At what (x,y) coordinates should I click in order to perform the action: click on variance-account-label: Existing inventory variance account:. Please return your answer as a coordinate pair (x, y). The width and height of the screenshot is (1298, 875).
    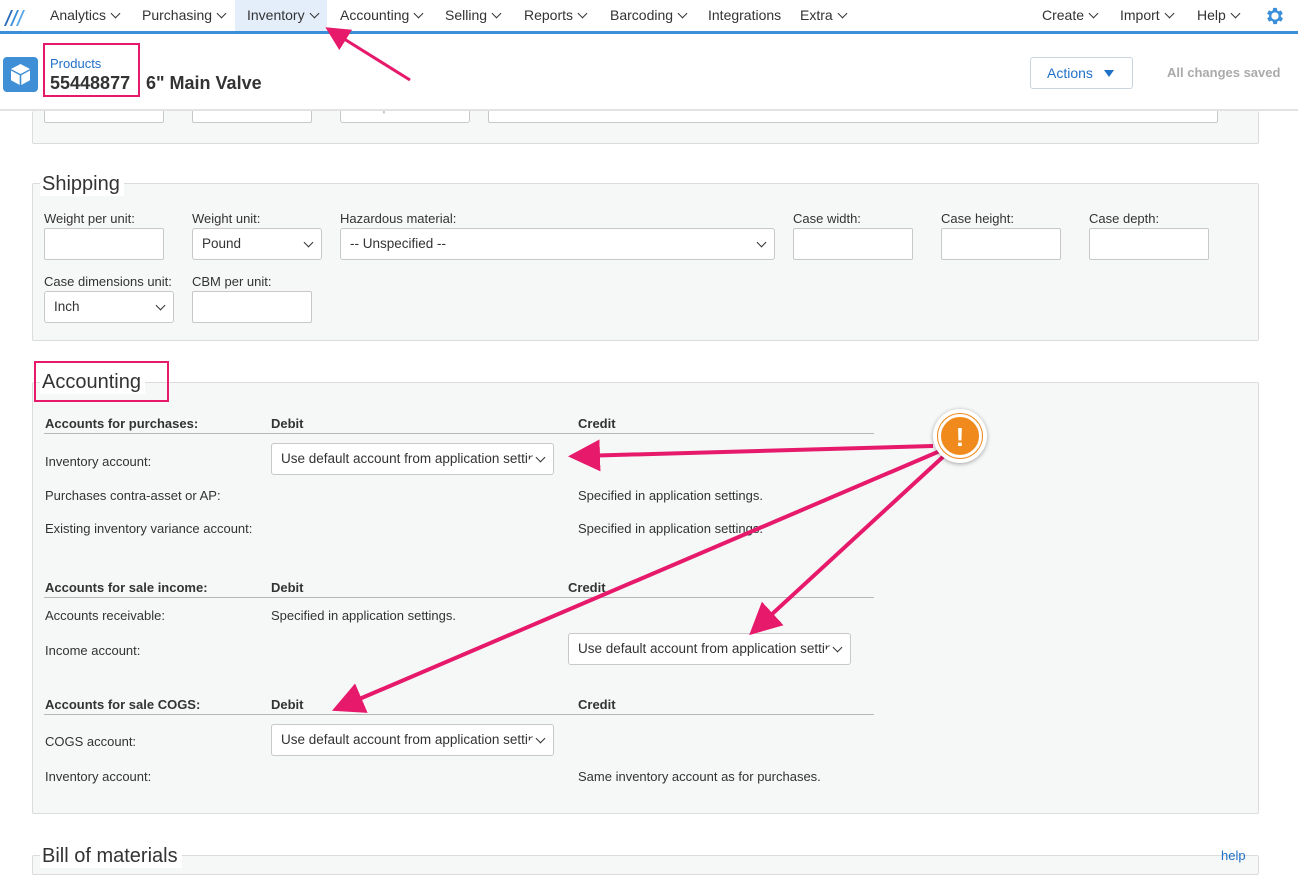
    Looking at the image, I should click on (149, 528).